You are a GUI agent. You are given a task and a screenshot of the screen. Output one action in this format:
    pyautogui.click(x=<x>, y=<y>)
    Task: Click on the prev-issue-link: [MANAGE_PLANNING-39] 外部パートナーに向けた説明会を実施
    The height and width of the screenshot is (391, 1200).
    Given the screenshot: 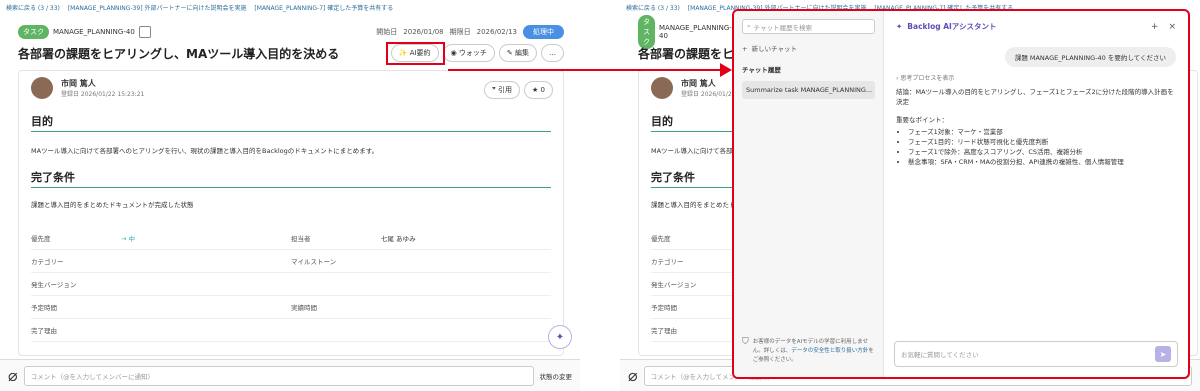 What is the action you would take?
    pyautogui.click(x=157, y=8)
    